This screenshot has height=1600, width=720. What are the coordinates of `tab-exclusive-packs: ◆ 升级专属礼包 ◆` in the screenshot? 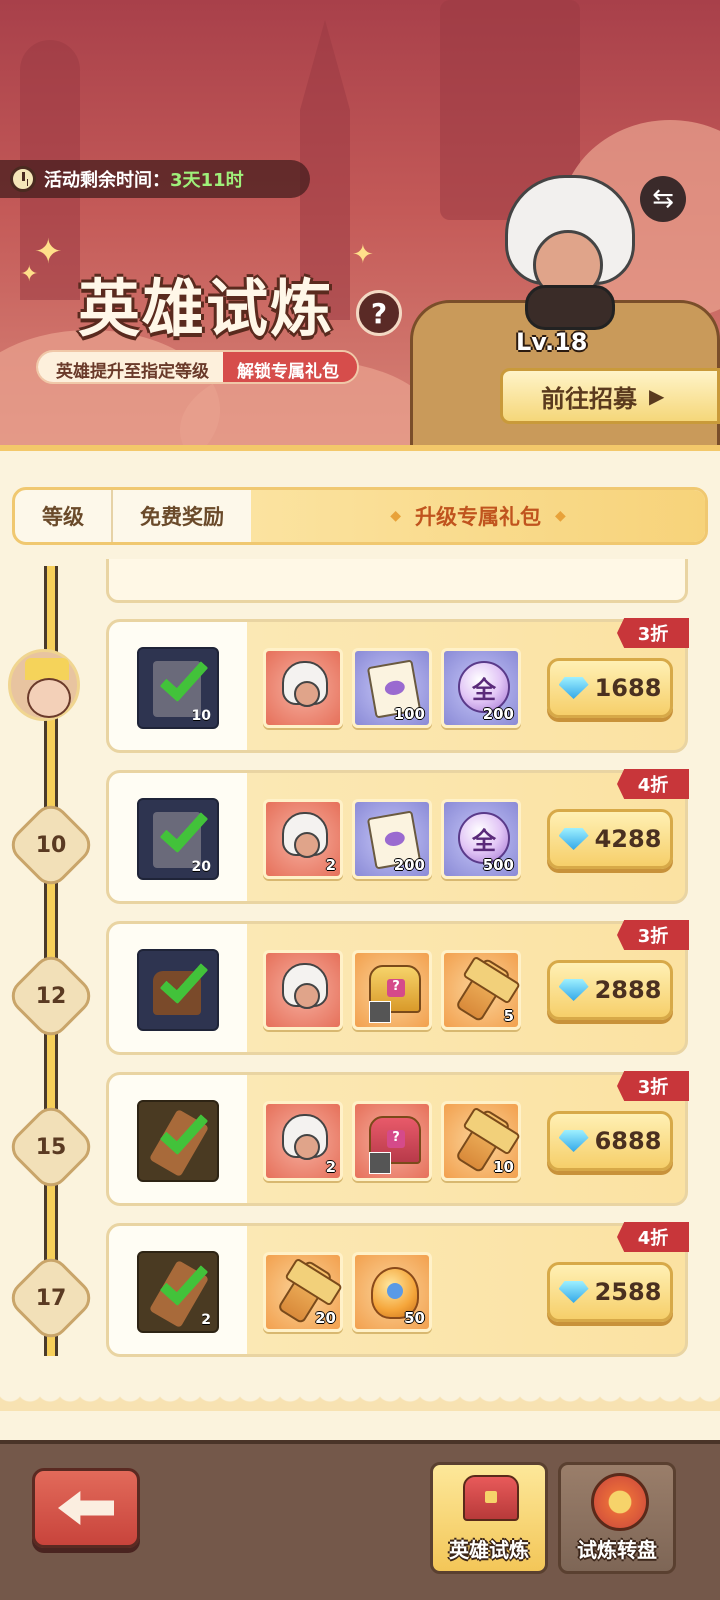 It's located at (478, 516).